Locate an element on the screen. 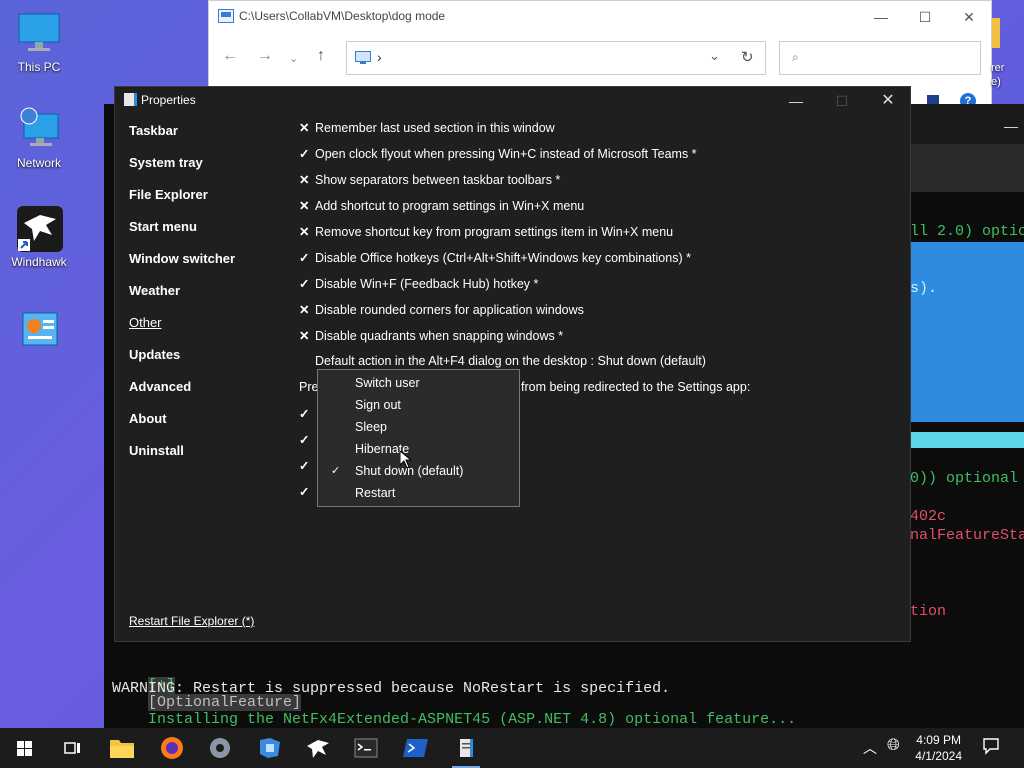 This screenshot has width=1024, height=768. terminal-line: nalFeatureSta is located at coordinates (967, 535).